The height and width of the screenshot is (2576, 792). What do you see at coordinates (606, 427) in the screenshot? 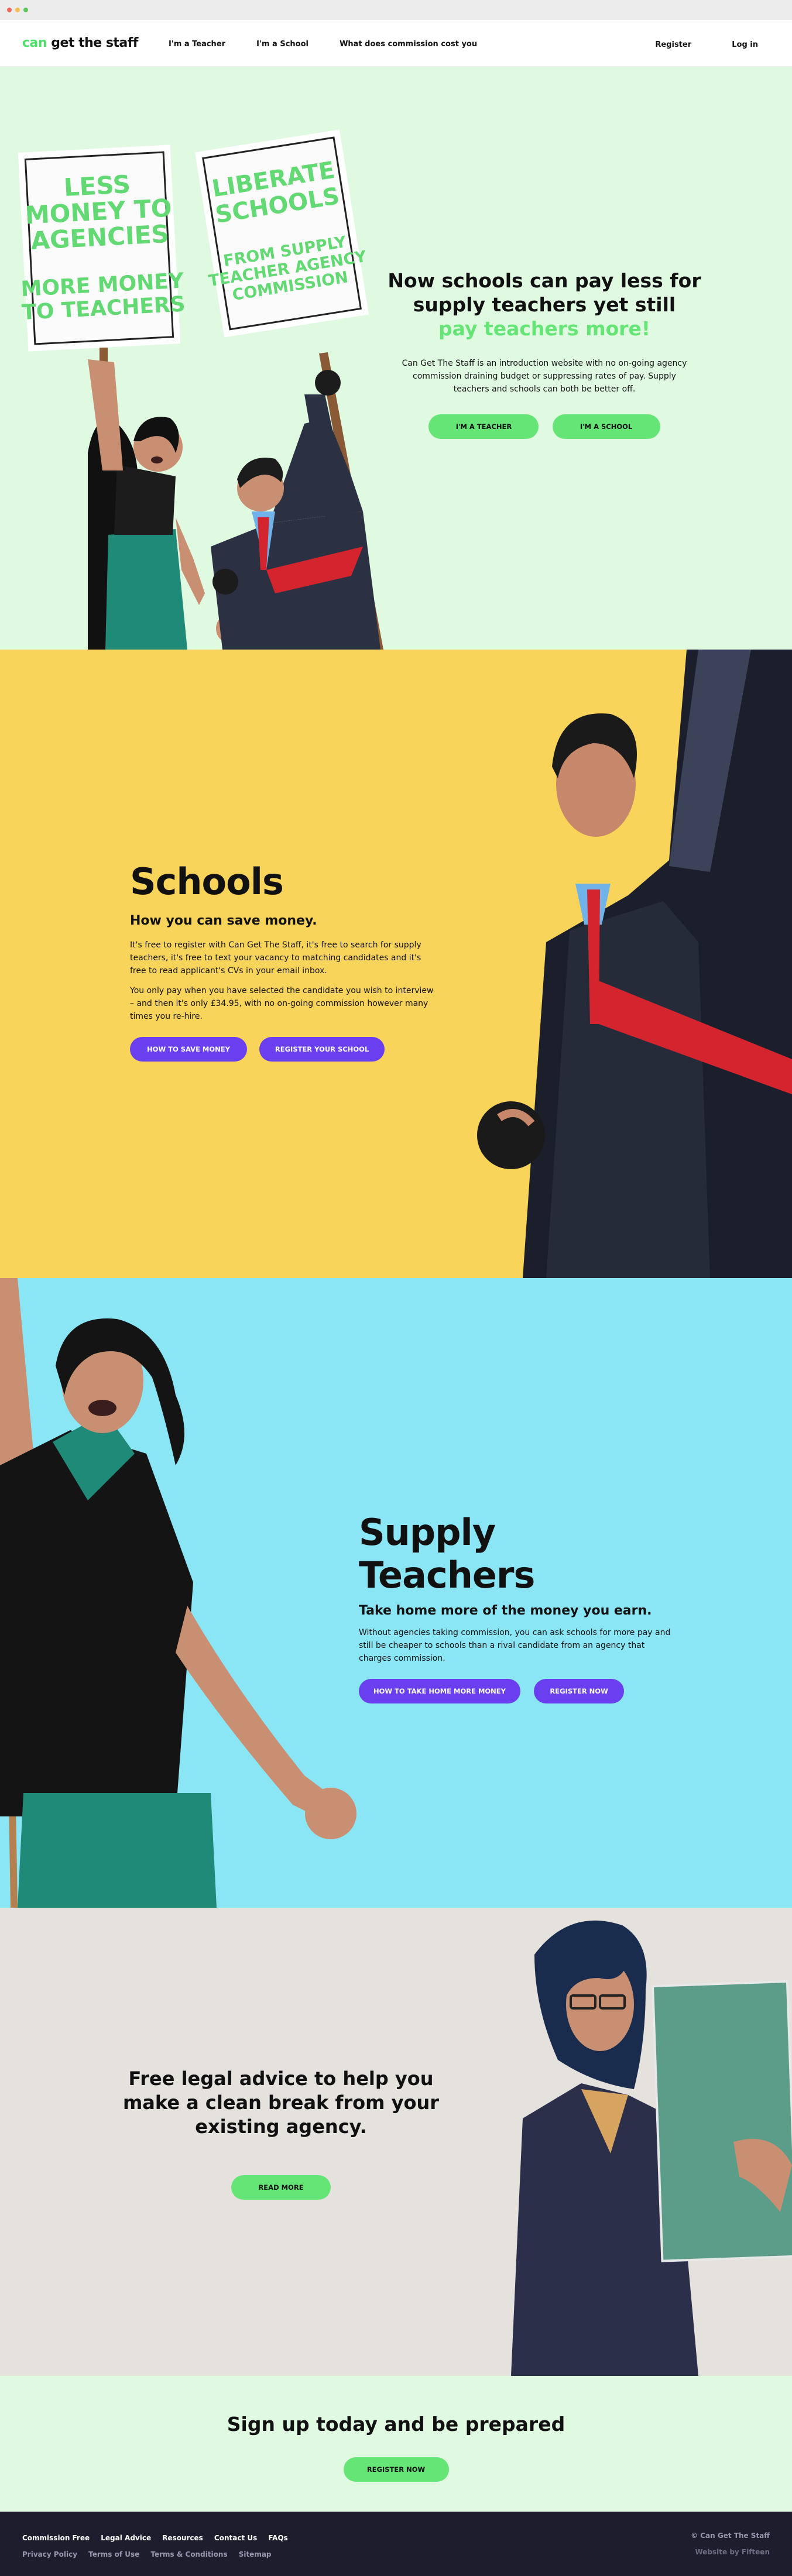
I see `im-a-school-button: I'M A SCHOOL` at bounding box center [606, 427].